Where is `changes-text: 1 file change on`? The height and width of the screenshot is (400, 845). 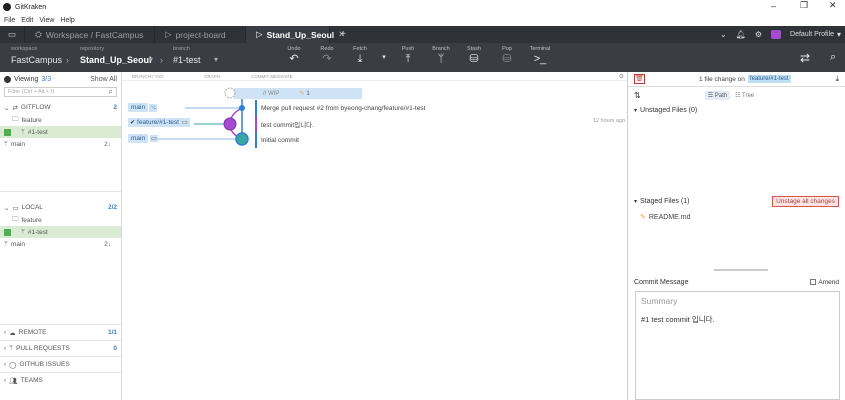
changes-text: 1 file change on is located at coordinates (722, 79).